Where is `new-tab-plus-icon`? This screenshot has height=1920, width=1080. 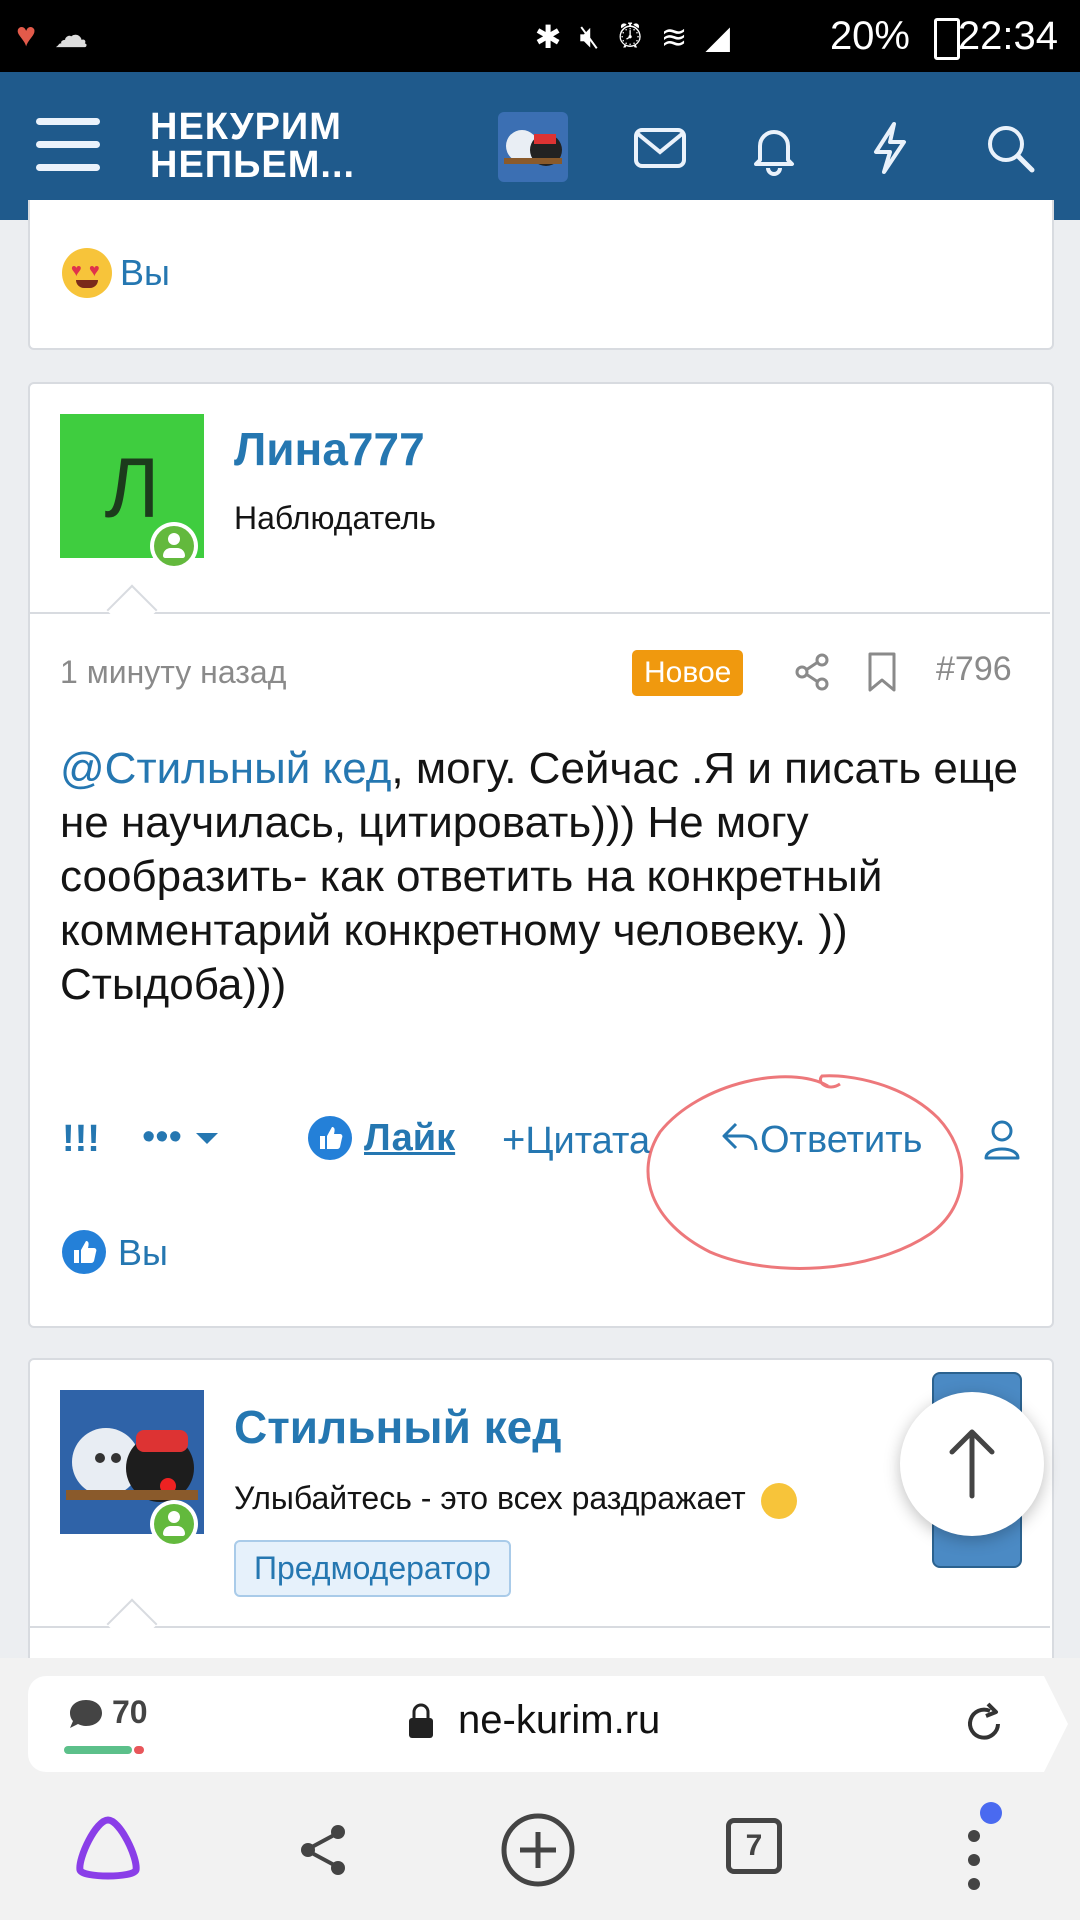 new-tab-plus-icon is located at coordinates (538, 1850).